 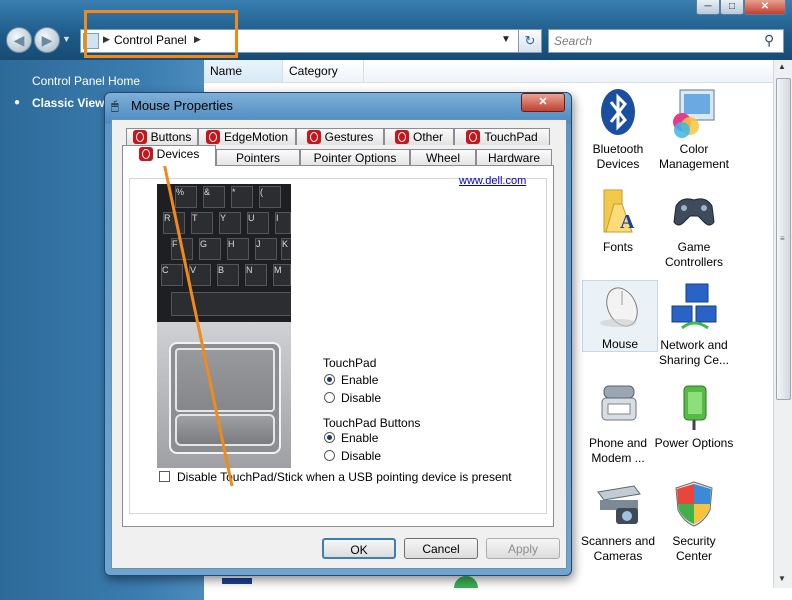 What do you see at coordinates (197, 322) in the screenshot?
I see `annotation-arrow` at bounding box center [197, 322].